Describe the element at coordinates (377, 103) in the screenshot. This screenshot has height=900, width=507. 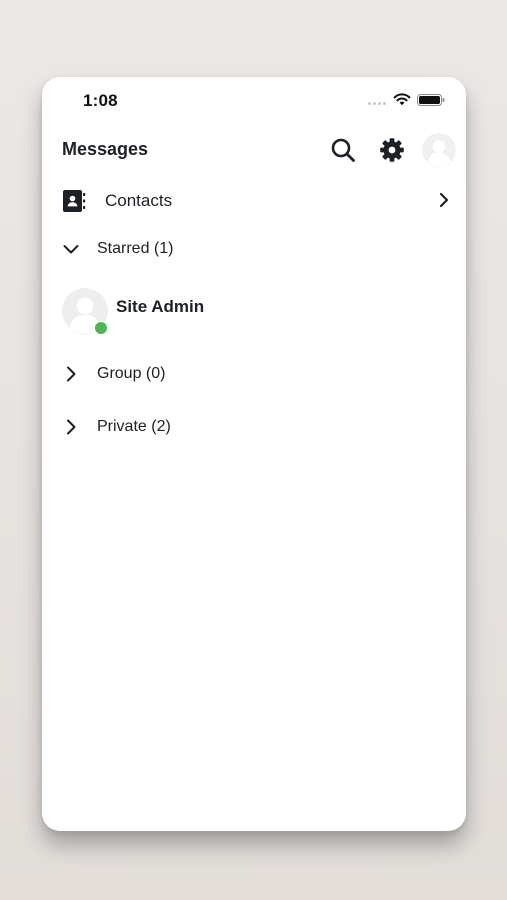
I see `signal-icon` at that location.